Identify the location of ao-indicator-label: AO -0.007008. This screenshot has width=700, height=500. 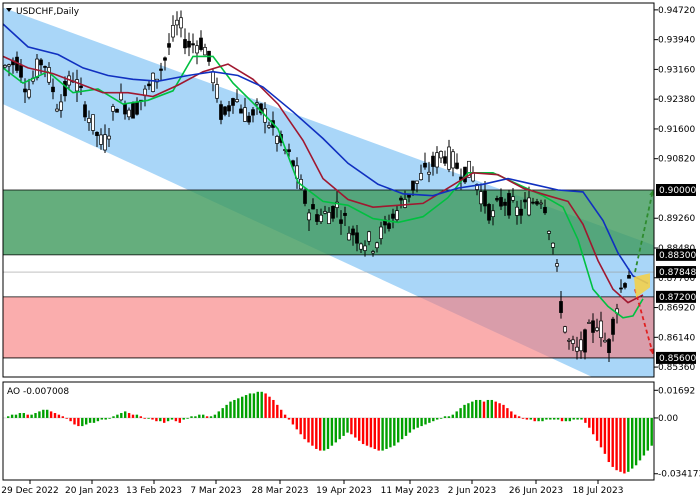
(38, 392).